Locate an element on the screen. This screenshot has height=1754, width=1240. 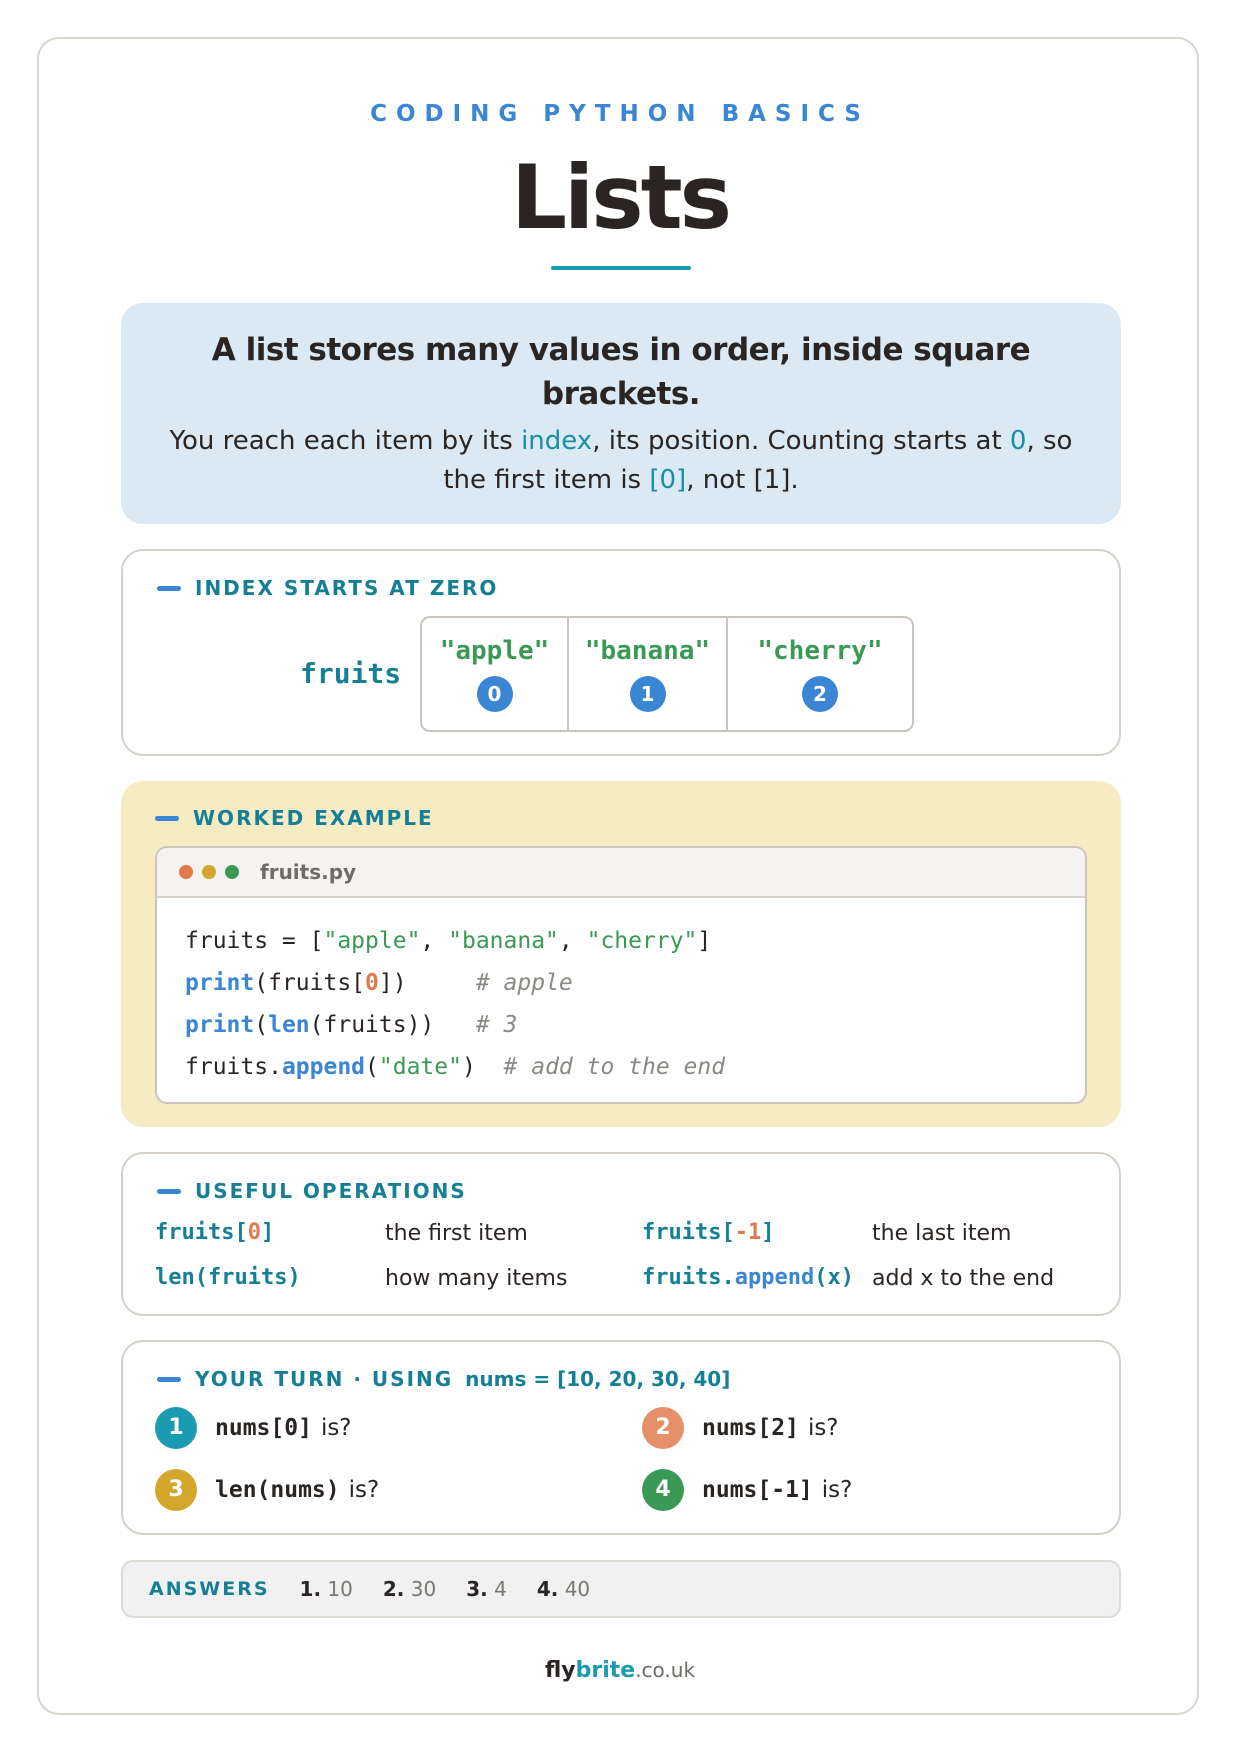
operation-description: the last item is located at coordinates (942, 1233).